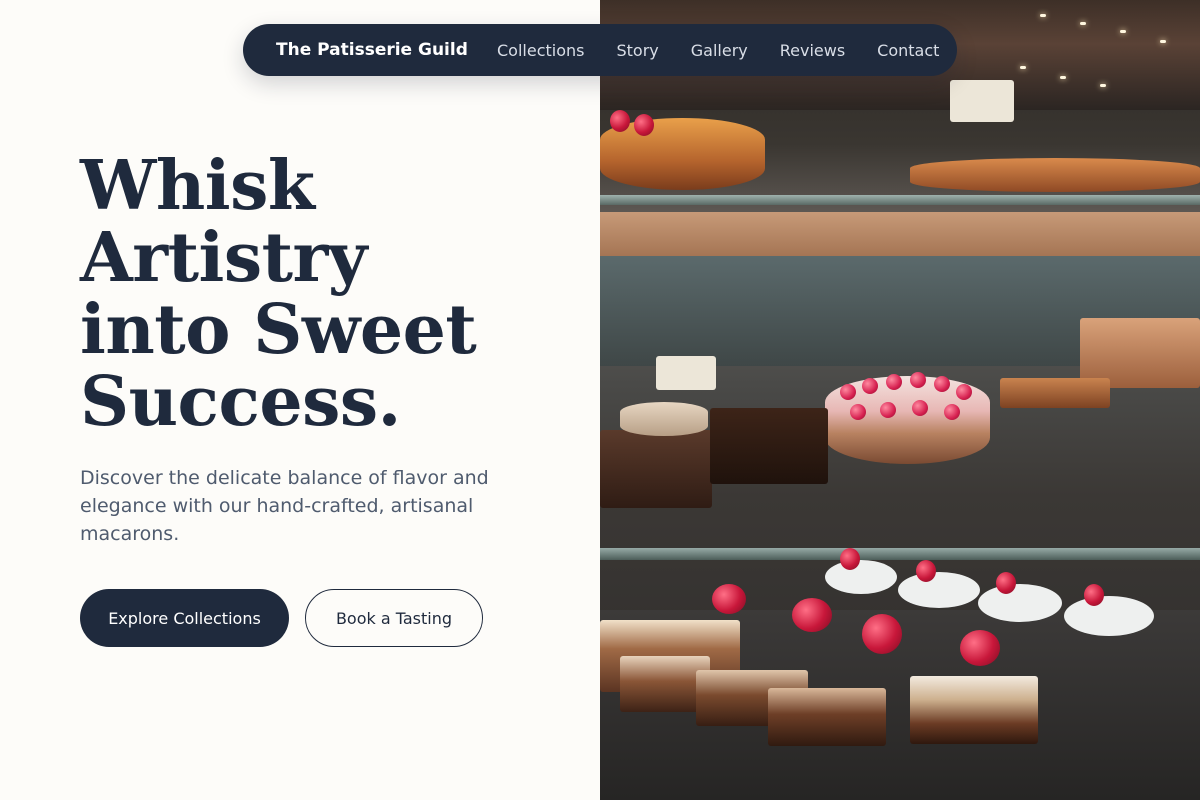 Image resolution: width=1200 pixels, height=800 pixels. Describe the element at coordinates (184, 618) in the screenshot. I see `explore-collections-button: Explore Collections` at that location.